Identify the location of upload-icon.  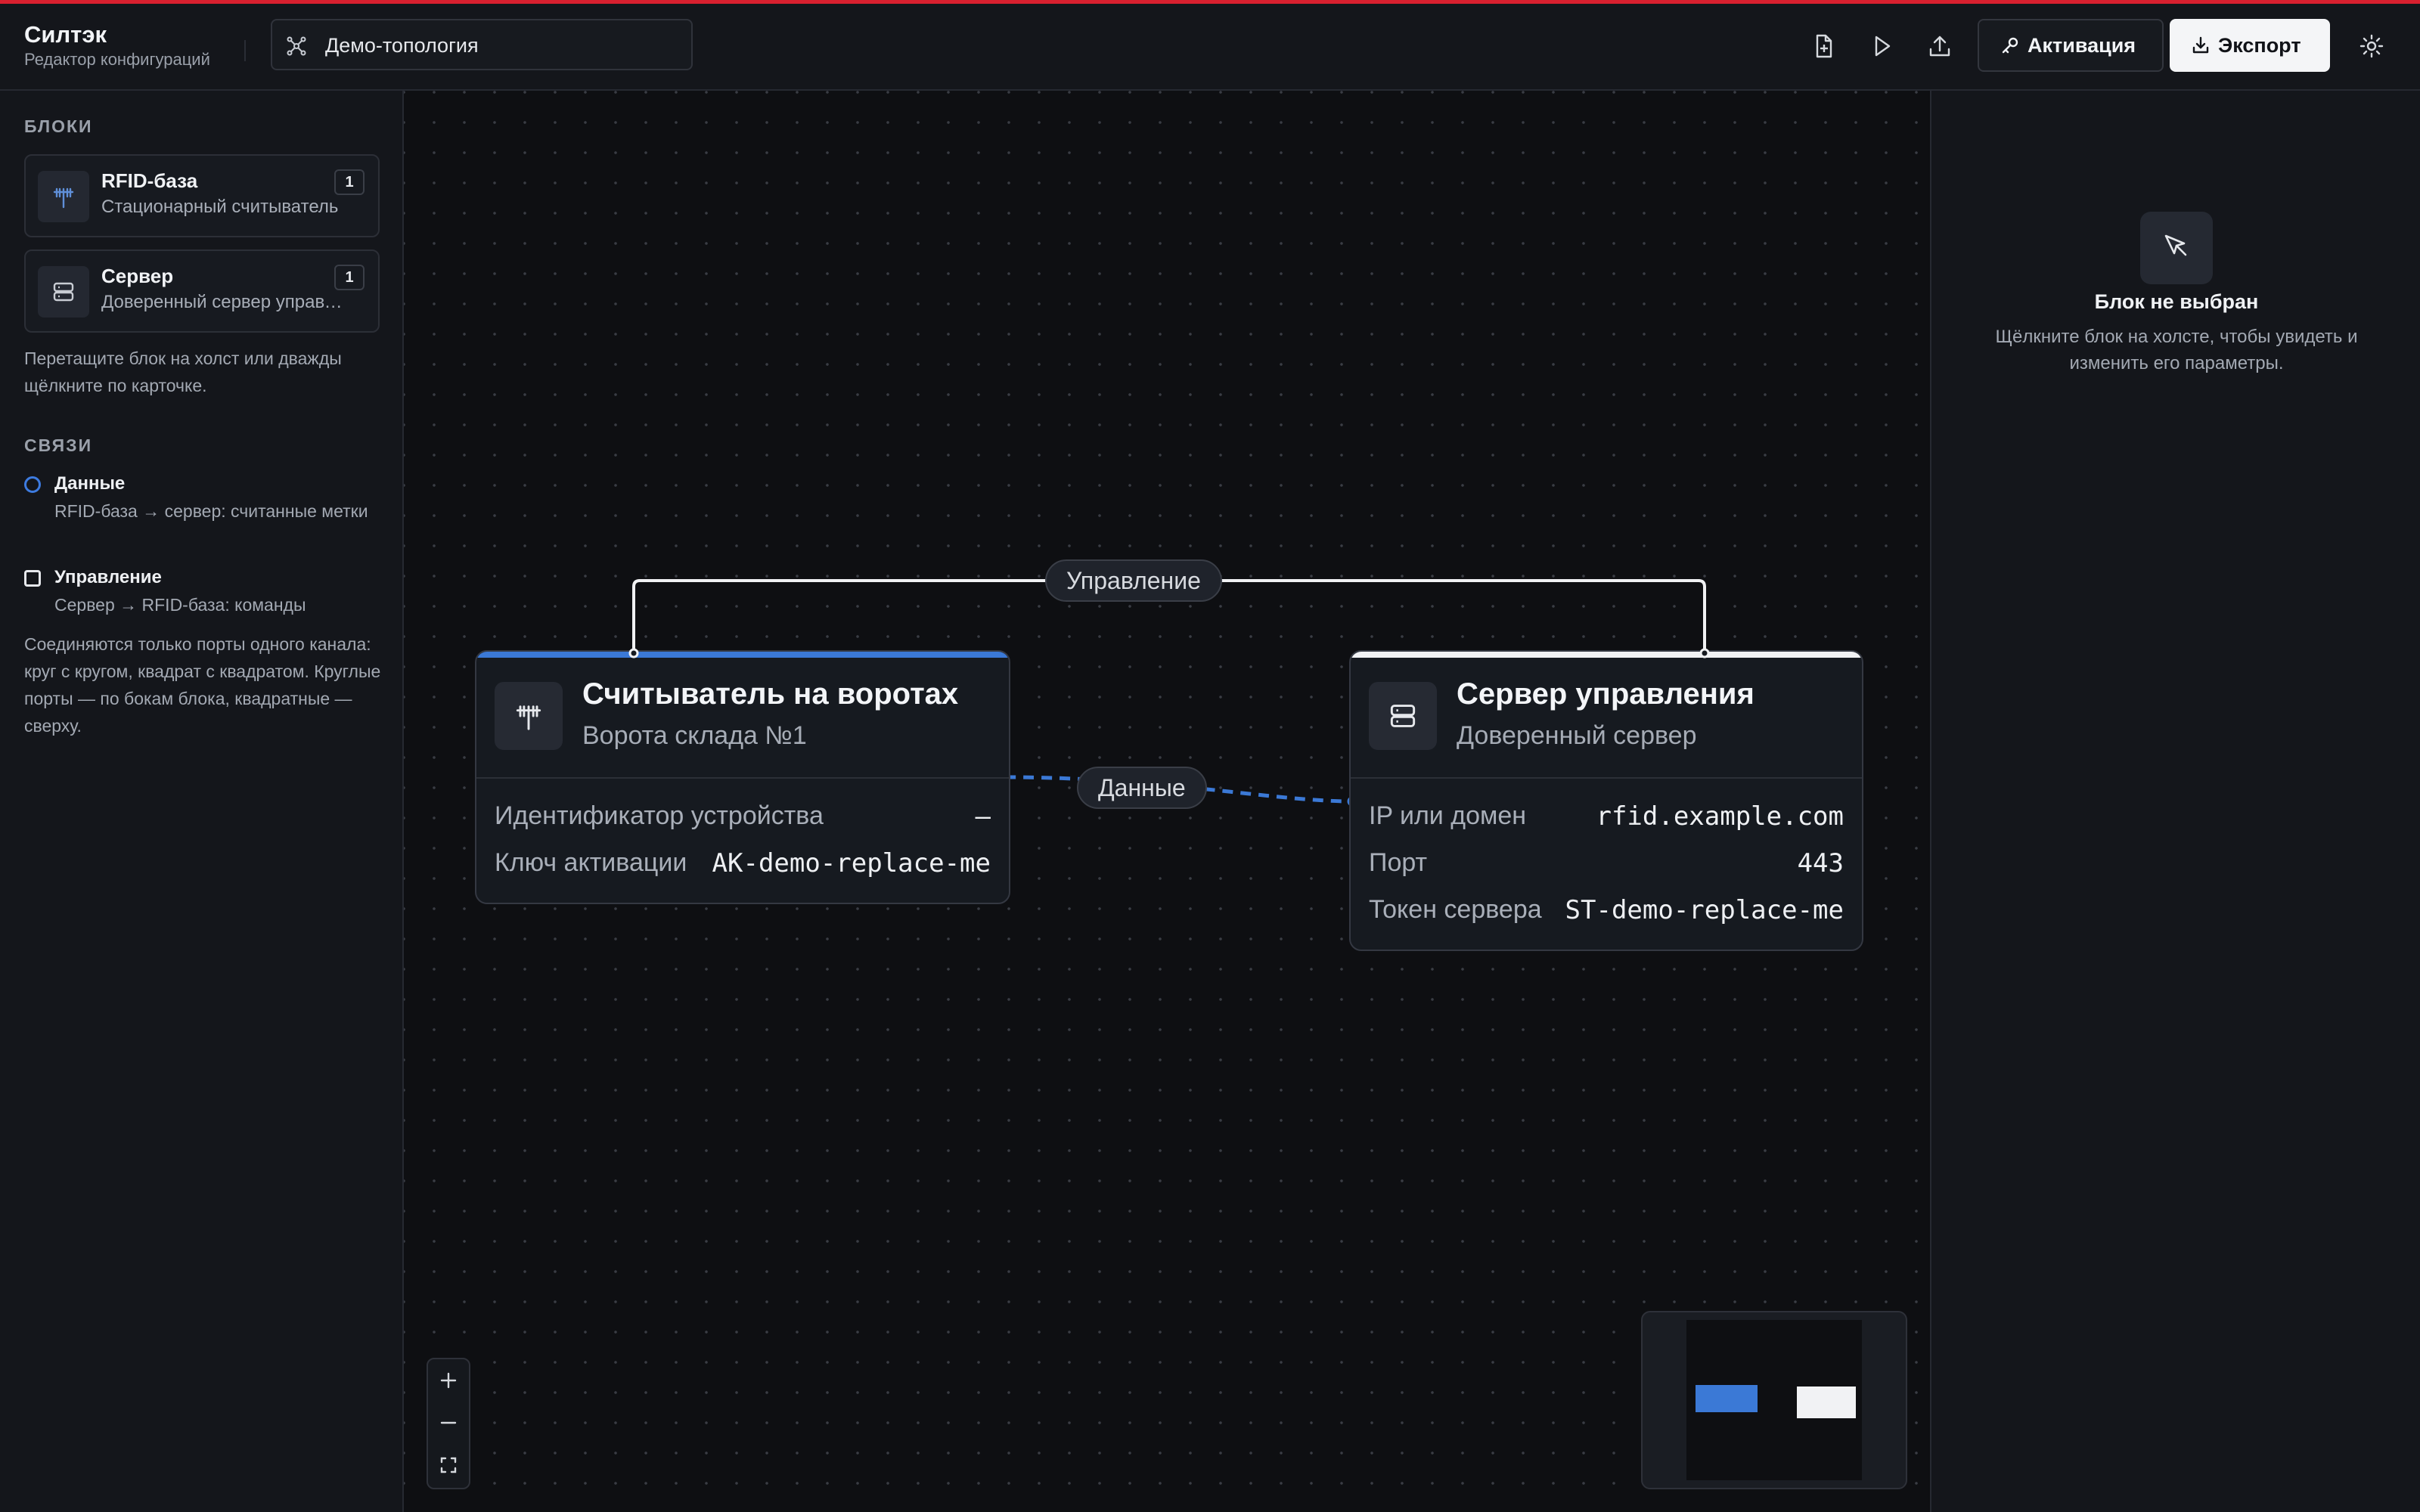
(1939, 46).